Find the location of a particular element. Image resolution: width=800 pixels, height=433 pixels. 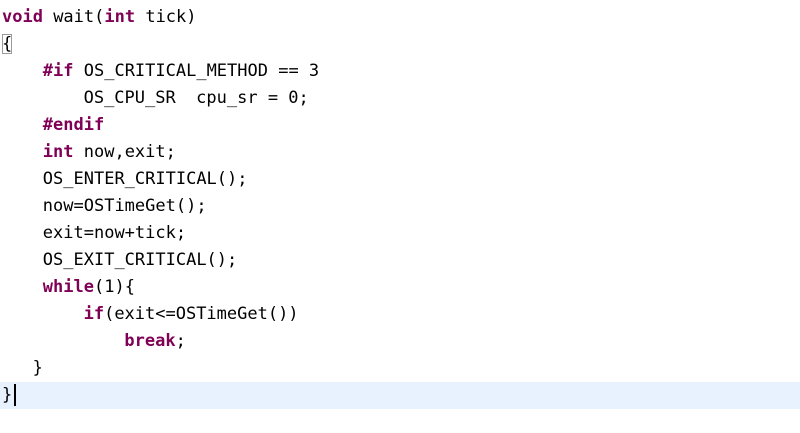

code-text: (exit<=OSTimeGet()) is located at coordinates (201, 314).